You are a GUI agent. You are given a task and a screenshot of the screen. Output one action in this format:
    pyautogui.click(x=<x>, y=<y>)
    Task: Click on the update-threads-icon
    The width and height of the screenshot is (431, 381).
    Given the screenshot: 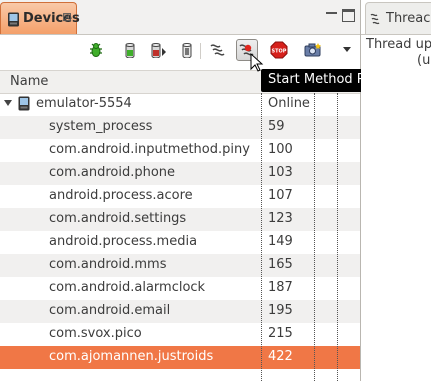 What is the action you would take?
    pyautogui.click(x=218, y=50)
    